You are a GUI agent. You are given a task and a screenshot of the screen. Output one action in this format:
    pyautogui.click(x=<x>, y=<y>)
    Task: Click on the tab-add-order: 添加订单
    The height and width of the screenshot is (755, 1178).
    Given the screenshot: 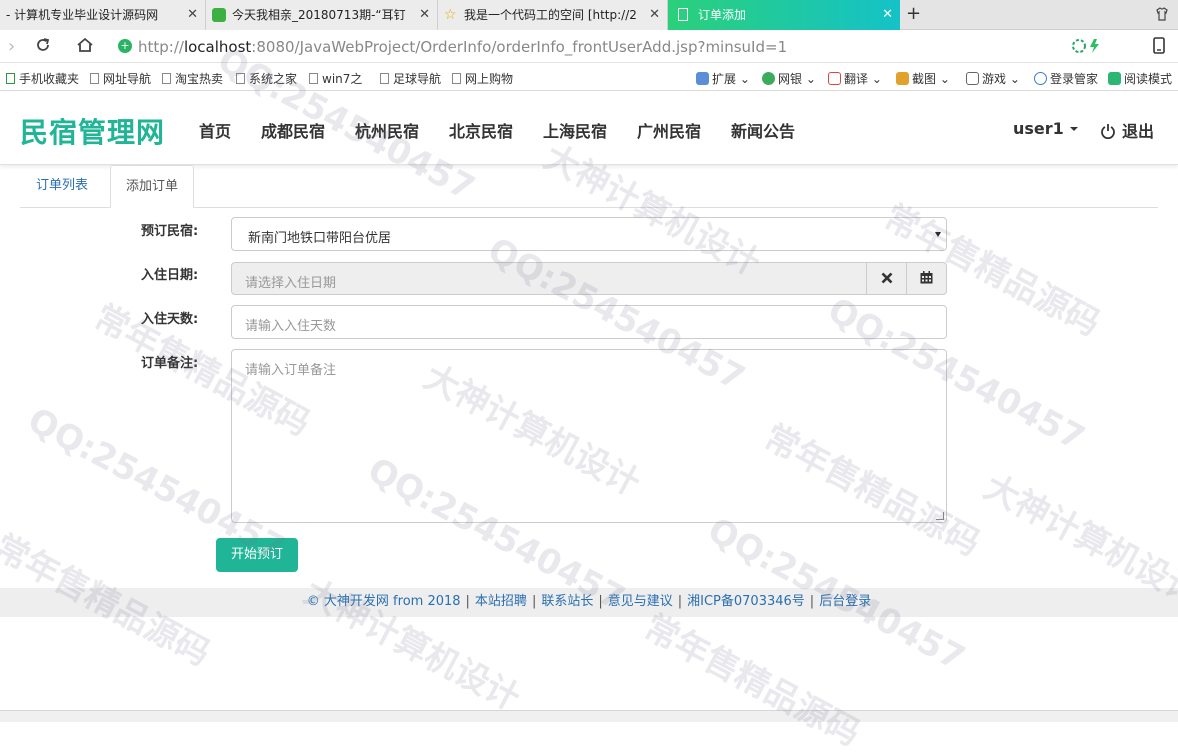 What is the action you would take?
    pyautogui.click(x=152, y=186)
    